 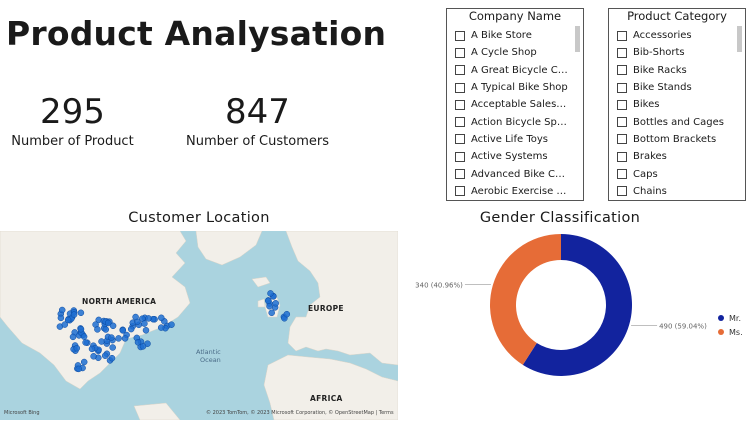 What do you see at coordinates (674, 156) in the screenshot?
I see `slicer-item: Brakes` at bounding box center [674, 156].